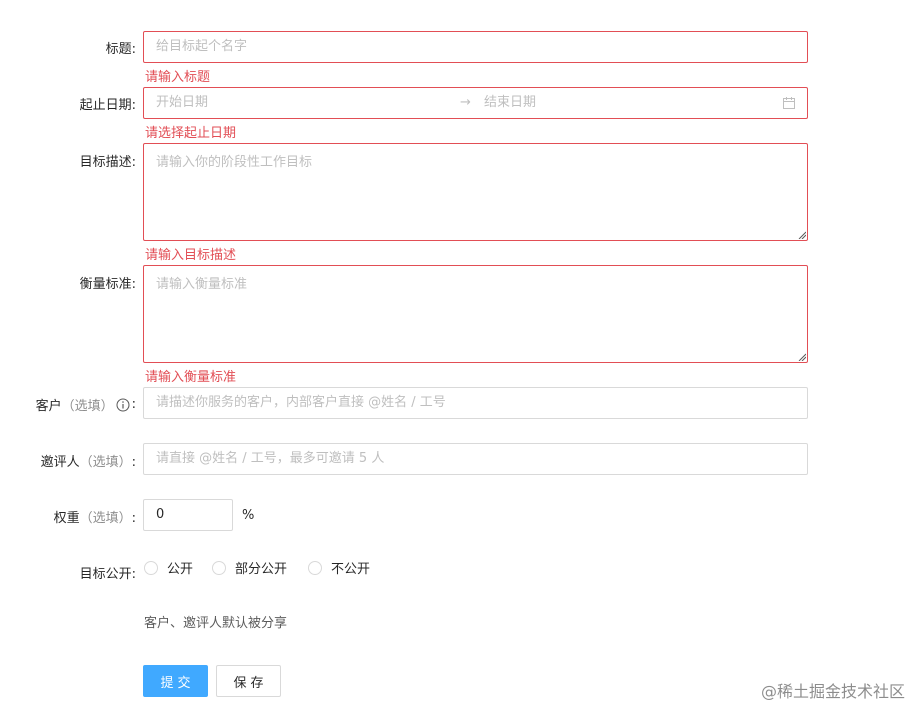 The width and height of the screenshot is (923, 719). I want to click on description-textarea: 请输入你的阶段性工作目标, so click(475, 192).